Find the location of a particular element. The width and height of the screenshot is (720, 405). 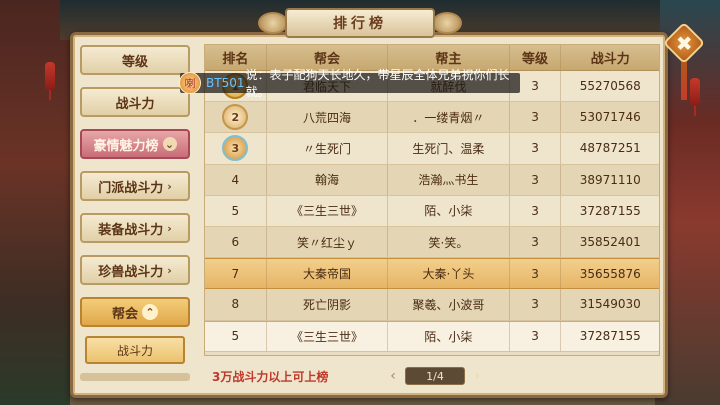

close-icon: ✖ is located at coordinates (684, 42).